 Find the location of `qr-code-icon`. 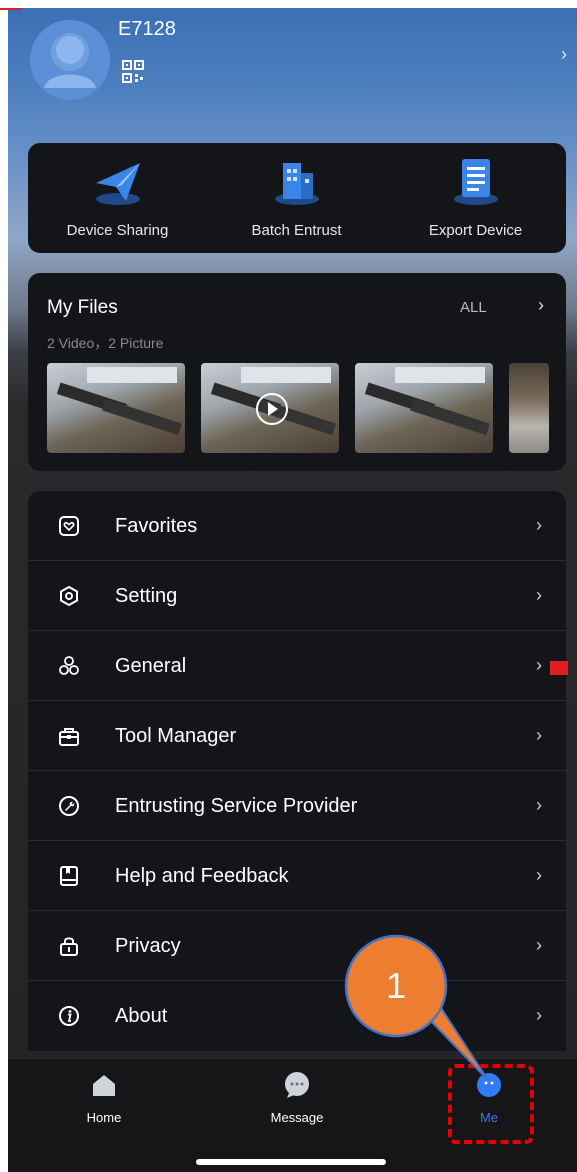

qr-code-icon is located at coordinates (133, 72).